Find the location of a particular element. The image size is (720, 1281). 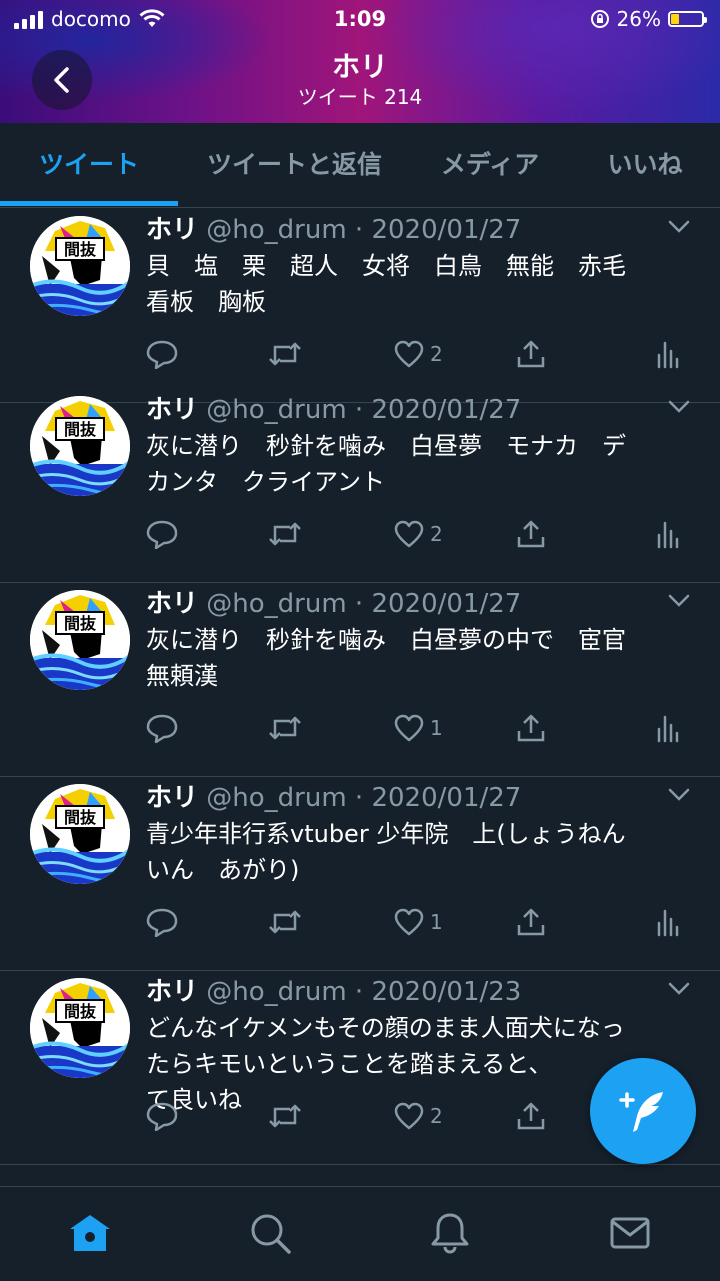

nav-messages is located at coordinates (630, 1233).